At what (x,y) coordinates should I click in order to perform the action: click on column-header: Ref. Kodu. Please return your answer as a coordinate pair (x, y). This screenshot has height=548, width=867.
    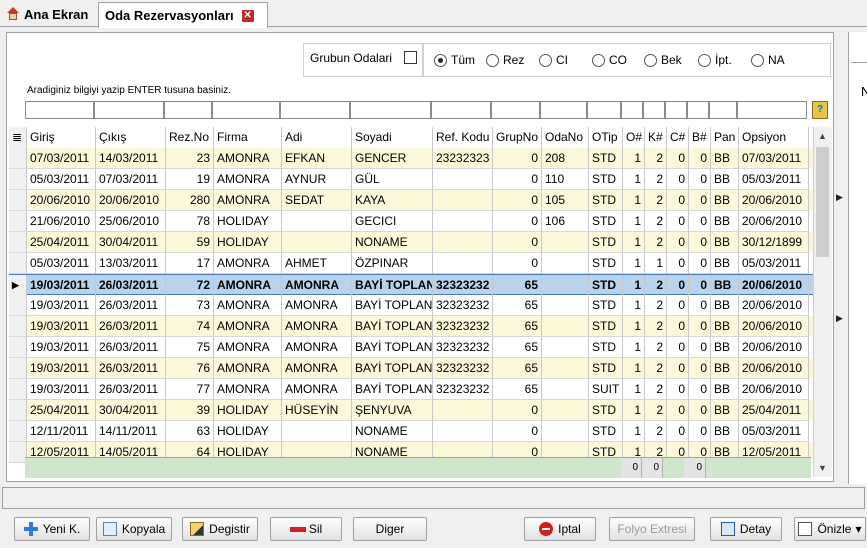
    Looking at the image, I should click on (463, 137).